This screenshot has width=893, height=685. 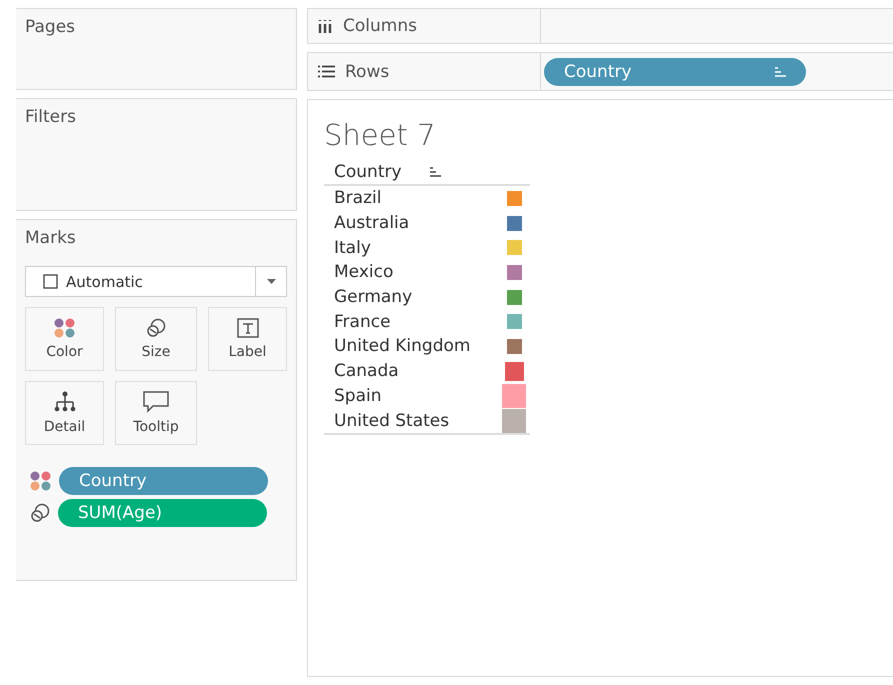 What do you see at coordinates (50, 27) in the screenshot?
I see `panel-title: Pages` at bounding box center [50, 27].